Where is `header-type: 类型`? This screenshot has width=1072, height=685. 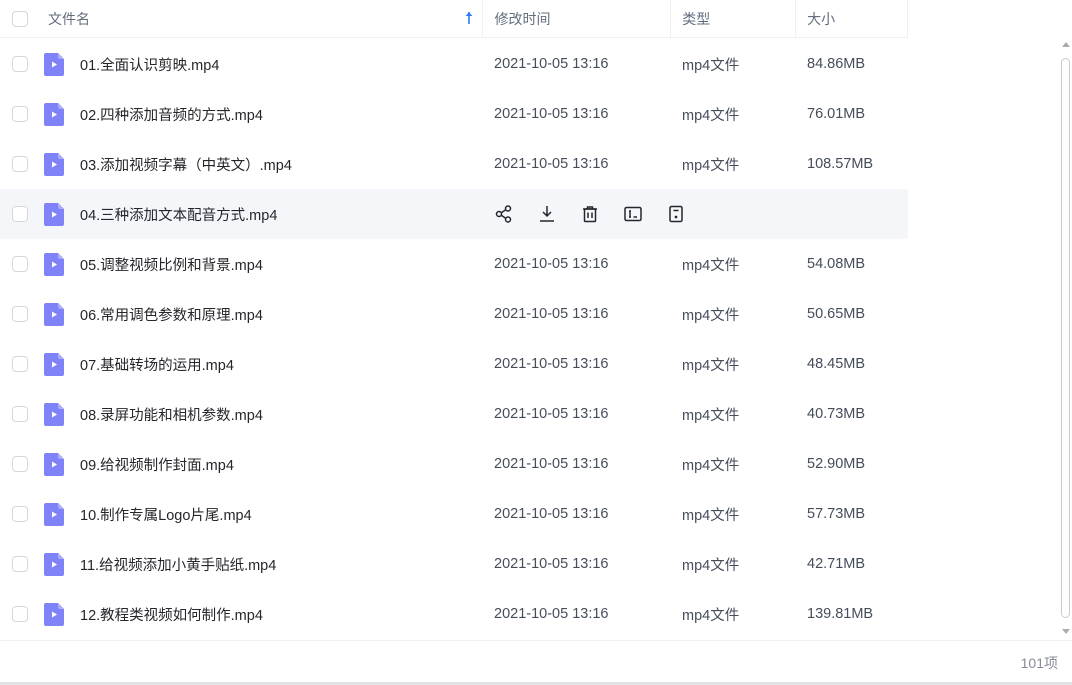 header-type: 类型 is located at coordinates (732, 19).